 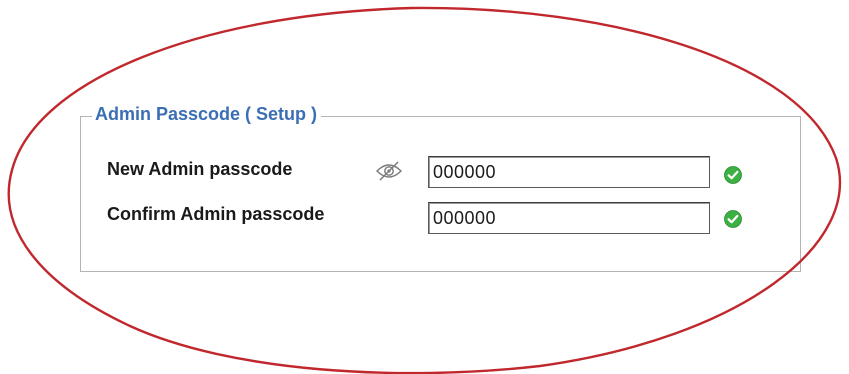 What do you see at coordinates (389, 171) in the screenshot?
I see `eye-slash-icon` at bounding box center [389, 171].